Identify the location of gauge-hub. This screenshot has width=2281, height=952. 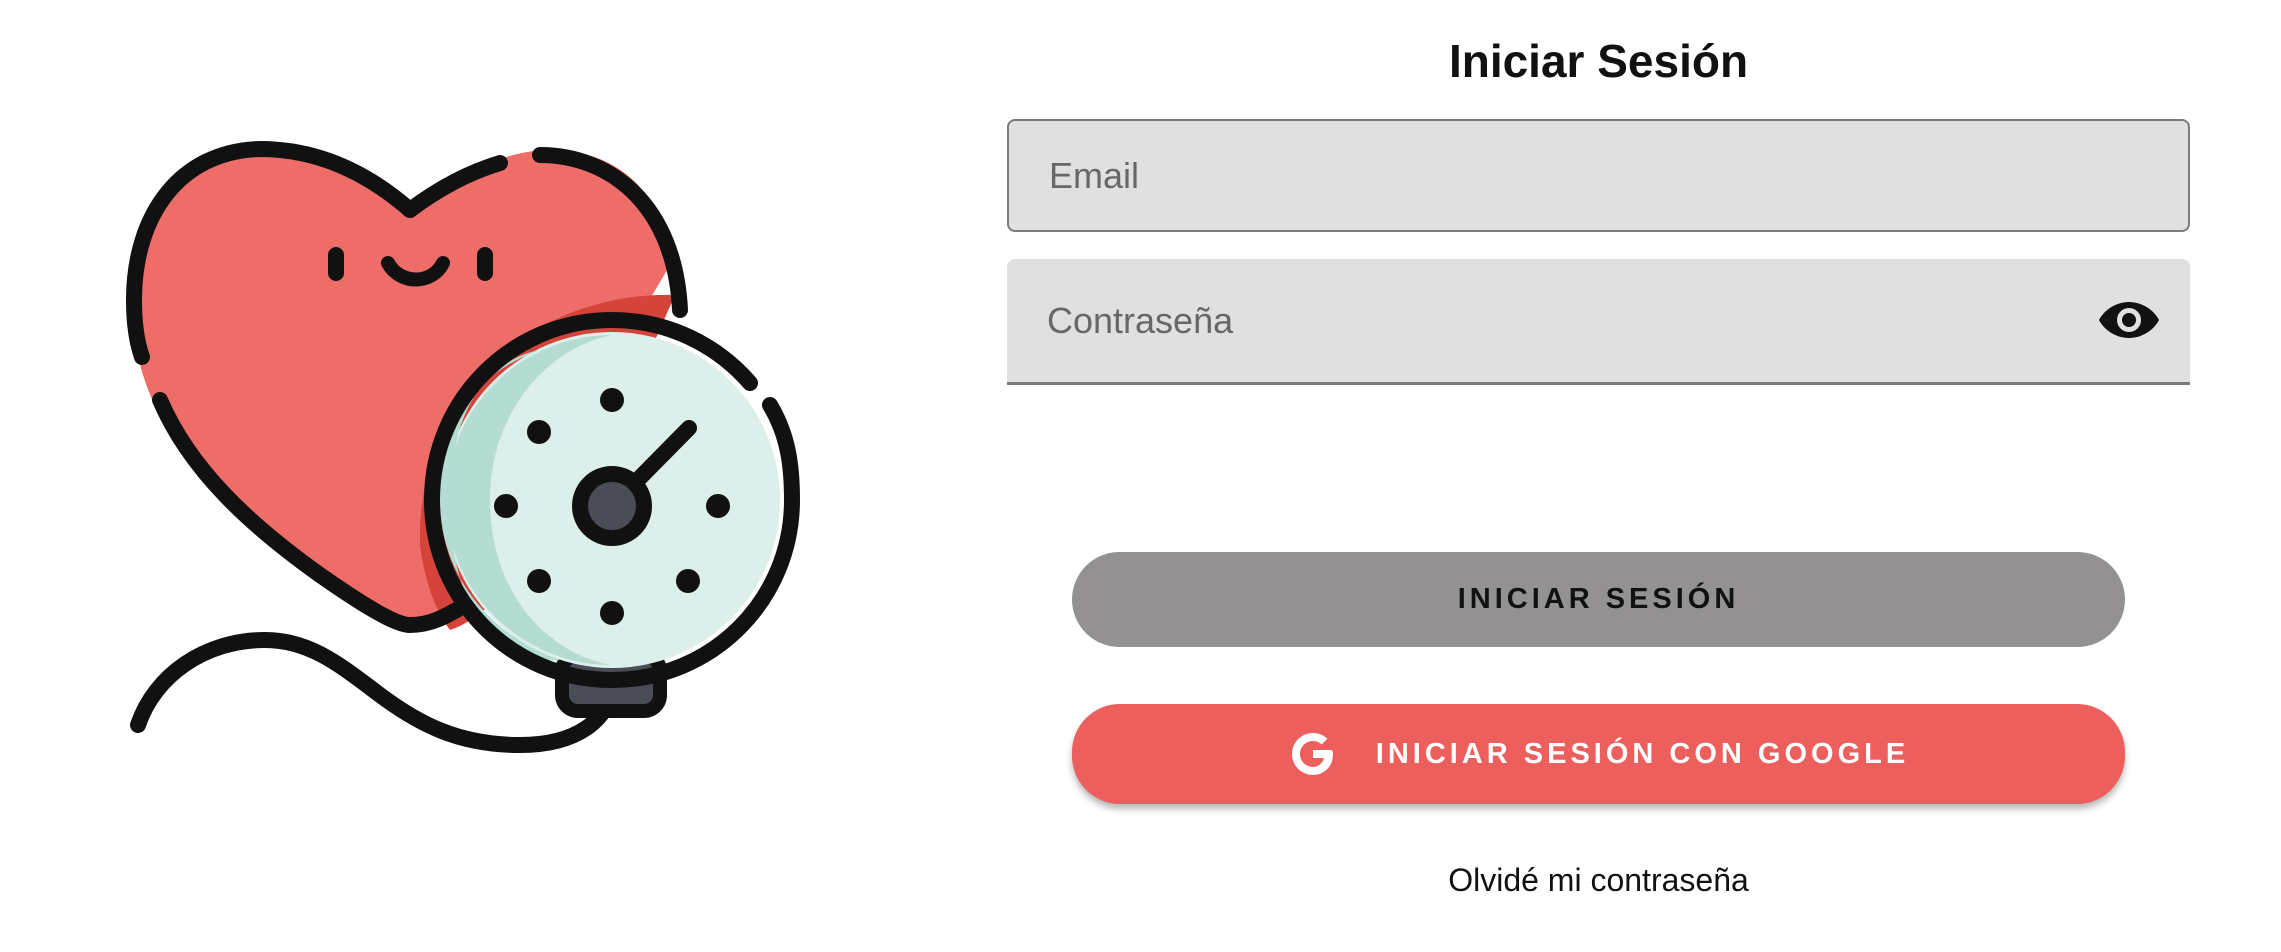
(612, 506).